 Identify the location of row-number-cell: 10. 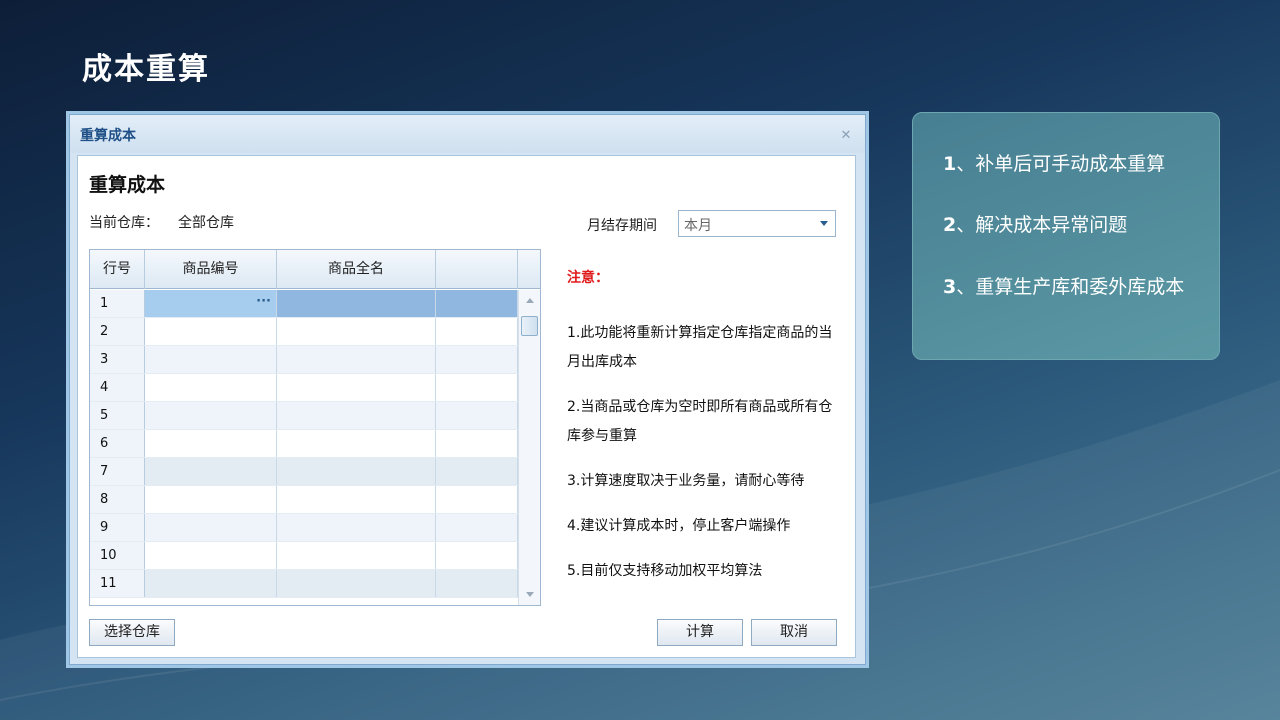
(117, 555).